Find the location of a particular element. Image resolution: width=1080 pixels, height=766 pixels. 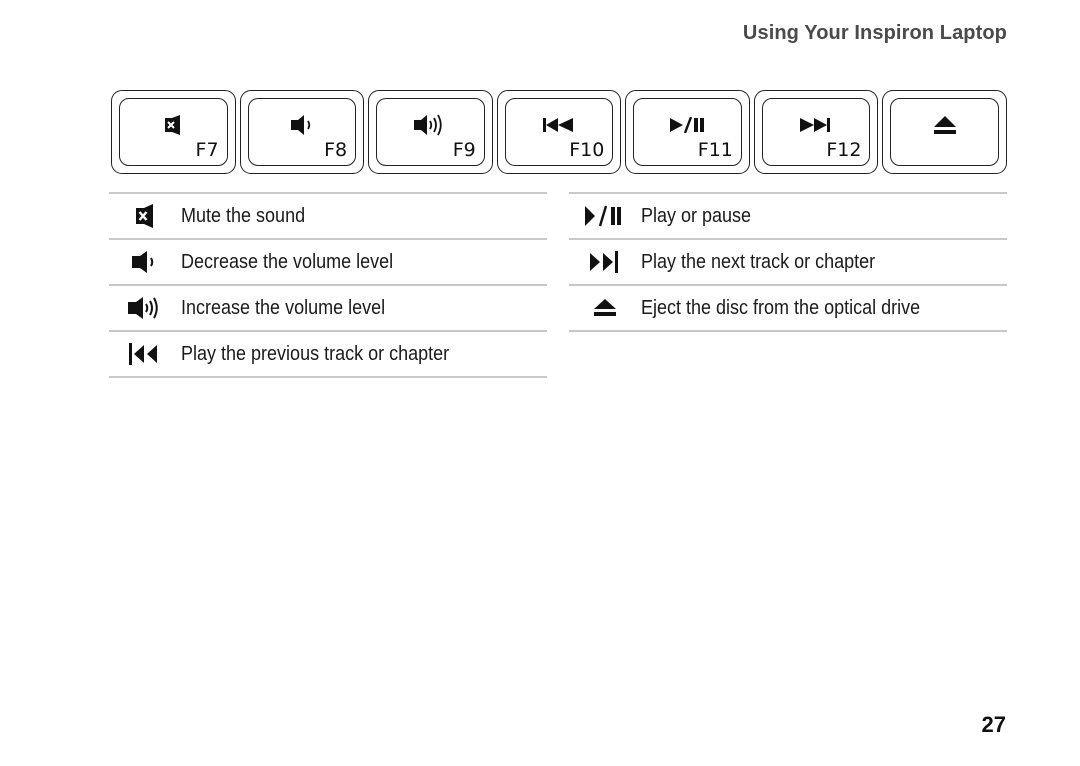

description-row-volume-down: Decrease the volume level is located at coordinates (328, 261).